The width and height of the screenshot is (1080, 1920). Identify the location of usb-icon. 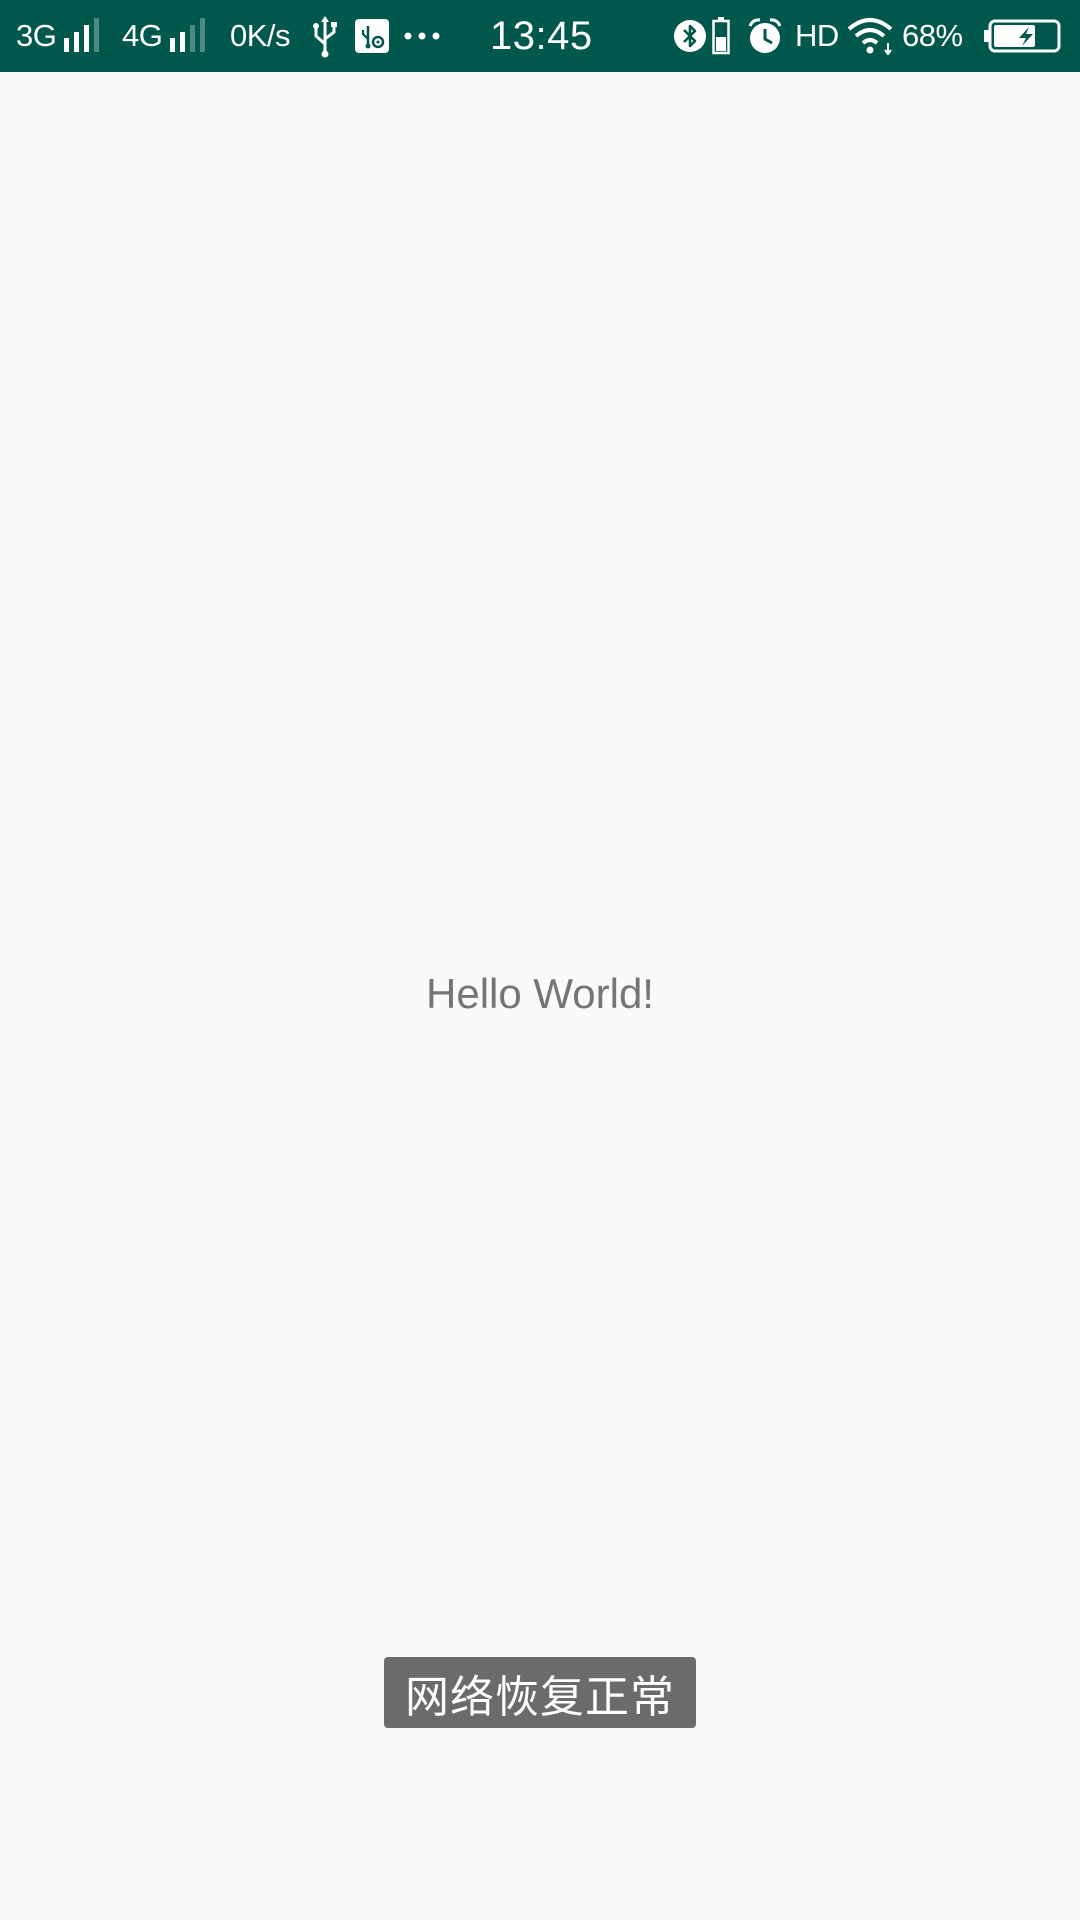
(325, 36).